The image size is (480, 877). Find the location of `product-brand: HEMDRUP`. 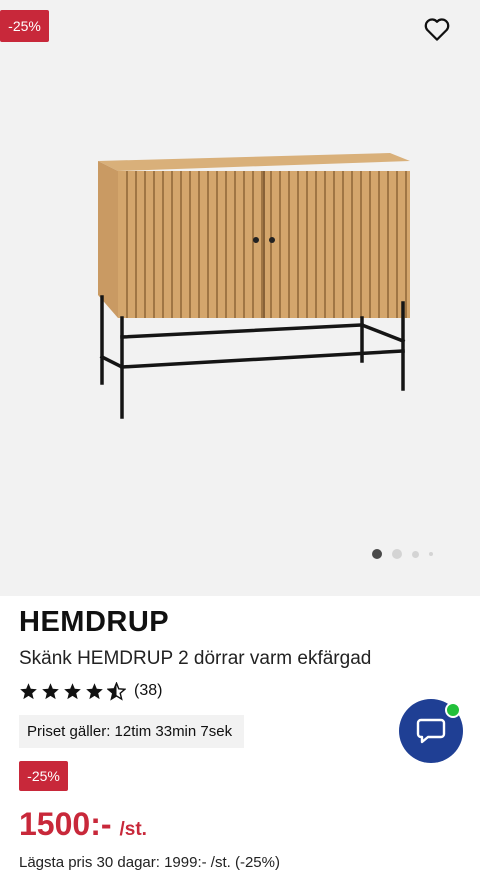

product-brand: HEMDRUP is located at coordinates (94, 622).